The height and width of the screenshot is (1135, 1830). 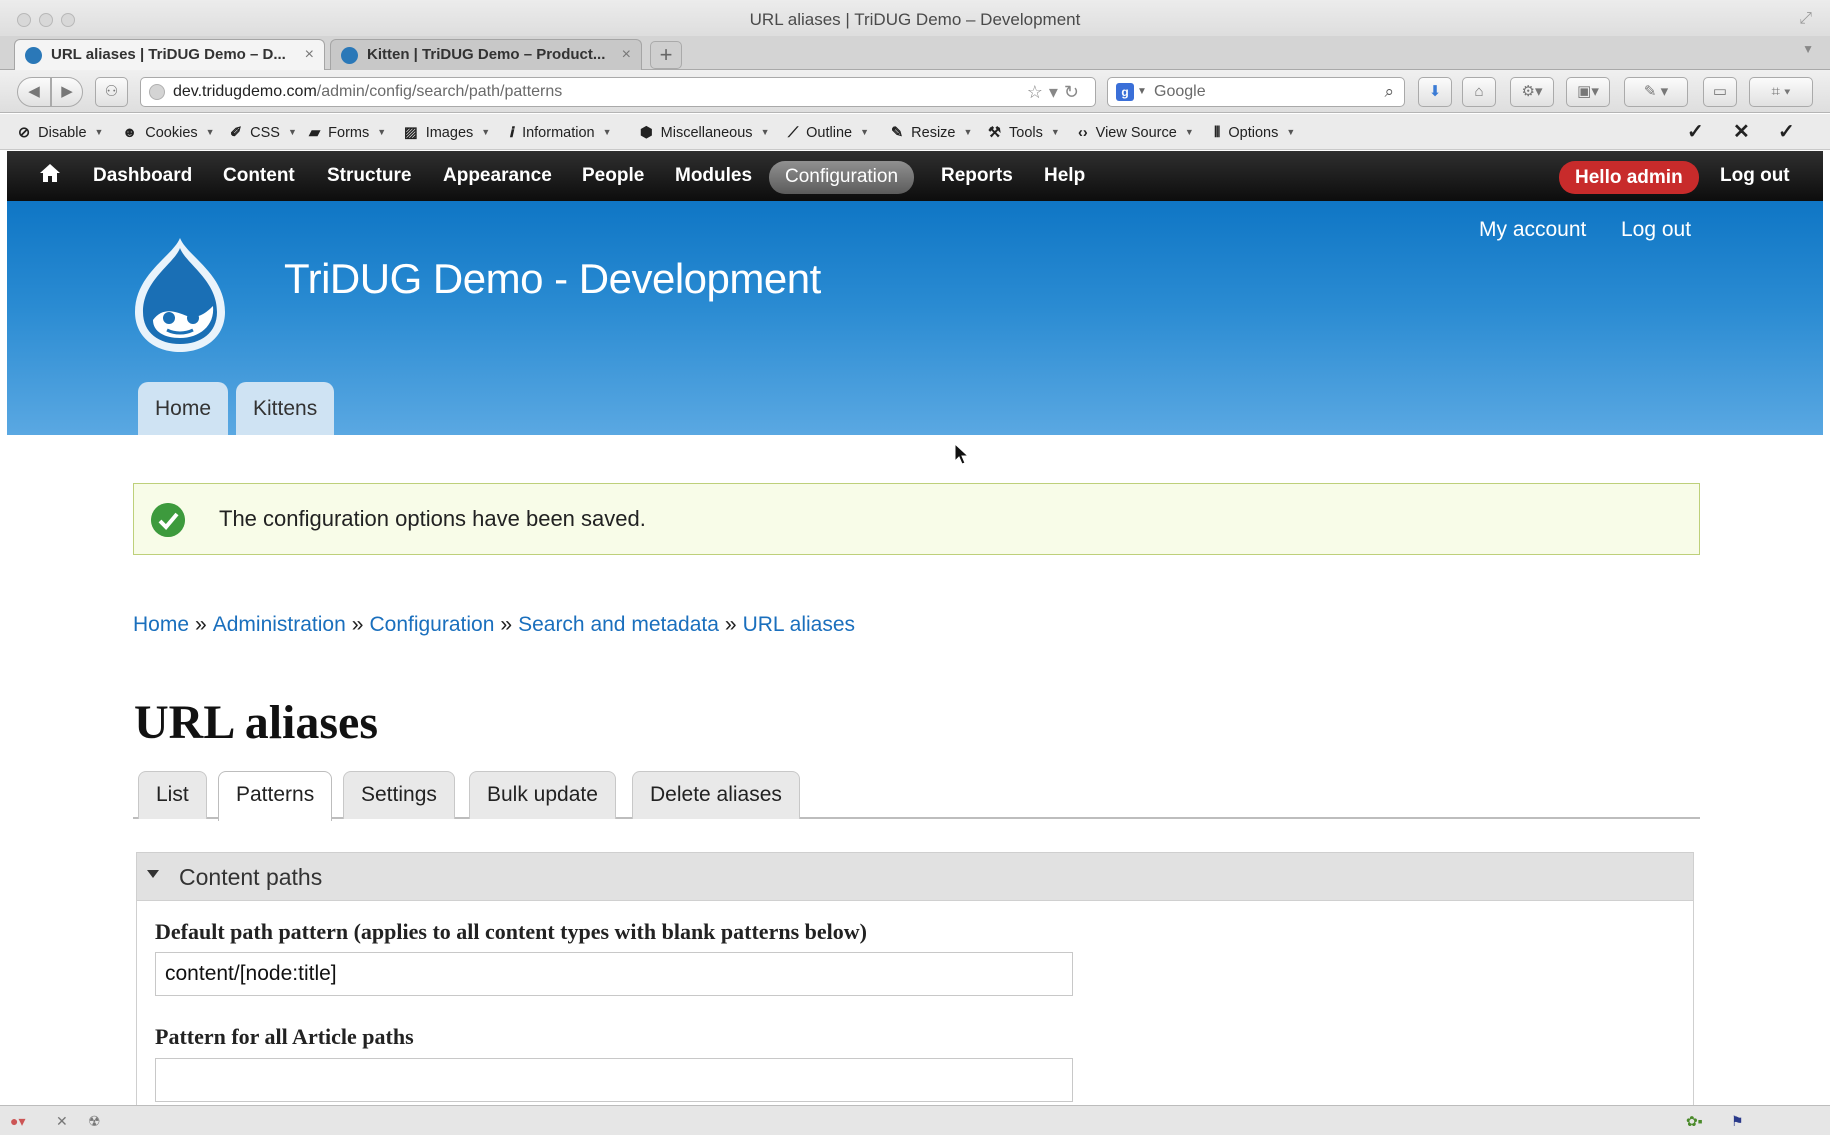 I want to click on admin-menu-people: People, so click(x=613, y=176).